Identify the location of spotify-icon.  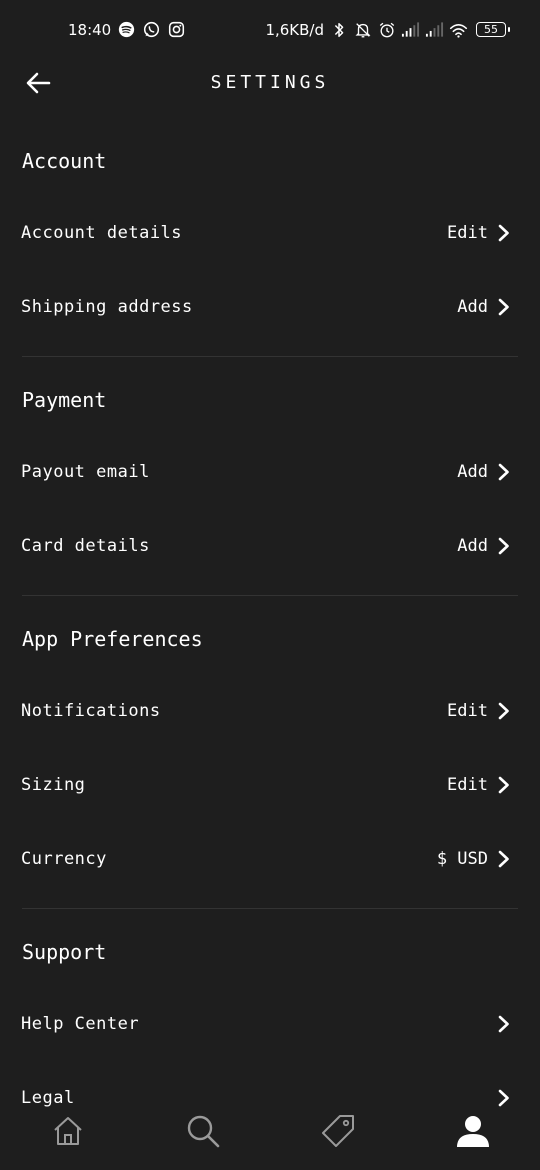
(126, 29).